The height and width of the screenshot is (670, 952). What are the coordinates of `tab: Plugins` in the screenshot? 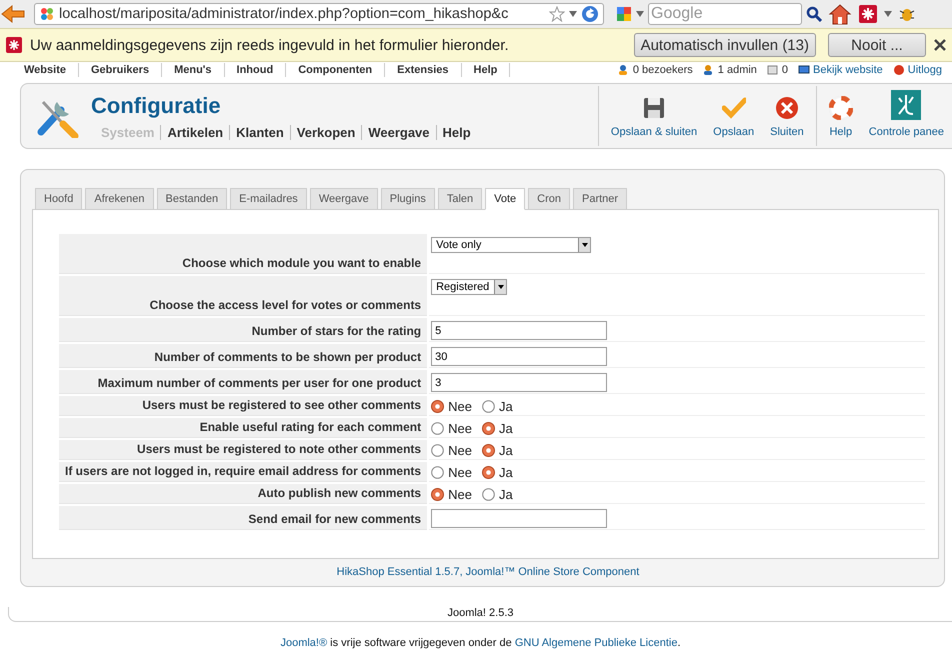 It's located at (407, 199).